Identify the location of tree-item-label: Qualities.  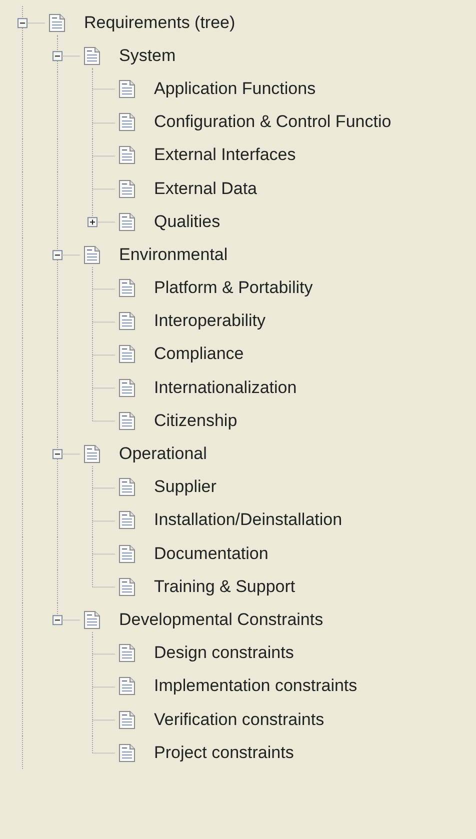
(187, 222).